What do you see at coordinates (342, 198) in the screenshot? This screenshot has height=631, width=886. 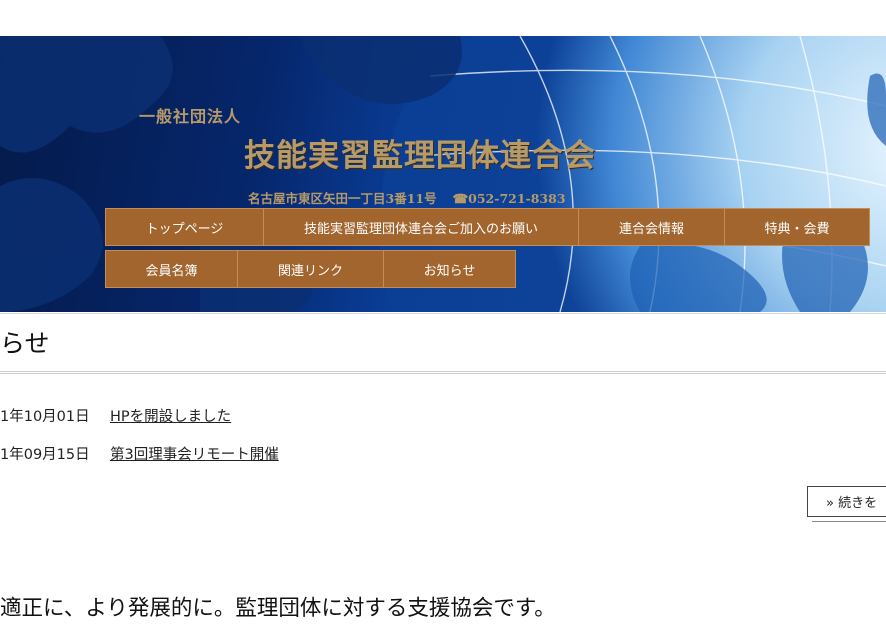 I see `address-text: 名古屋市東区矢田一丁目3番11号` at bounding box center [342, 198].